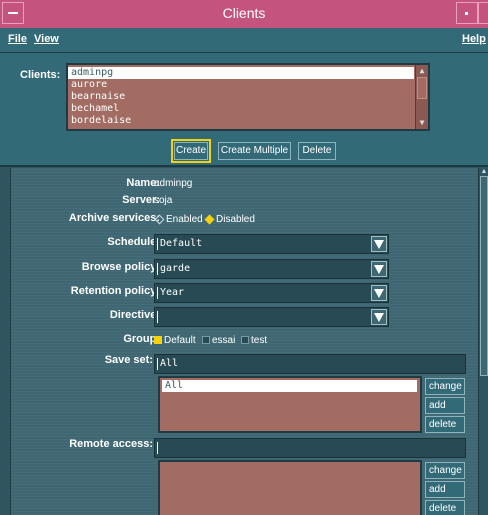 Image resolution: width=488 pixels, height=515 pixels. I want to click on list-item: bechamel, so click(248, 109).